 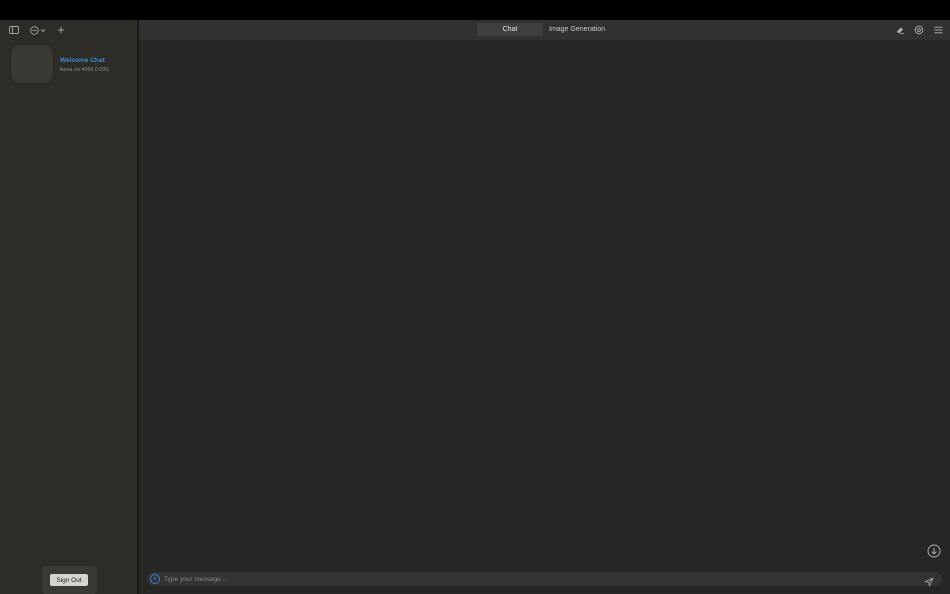 I want to click on model-selector-icon, so click(x=34, y=30).